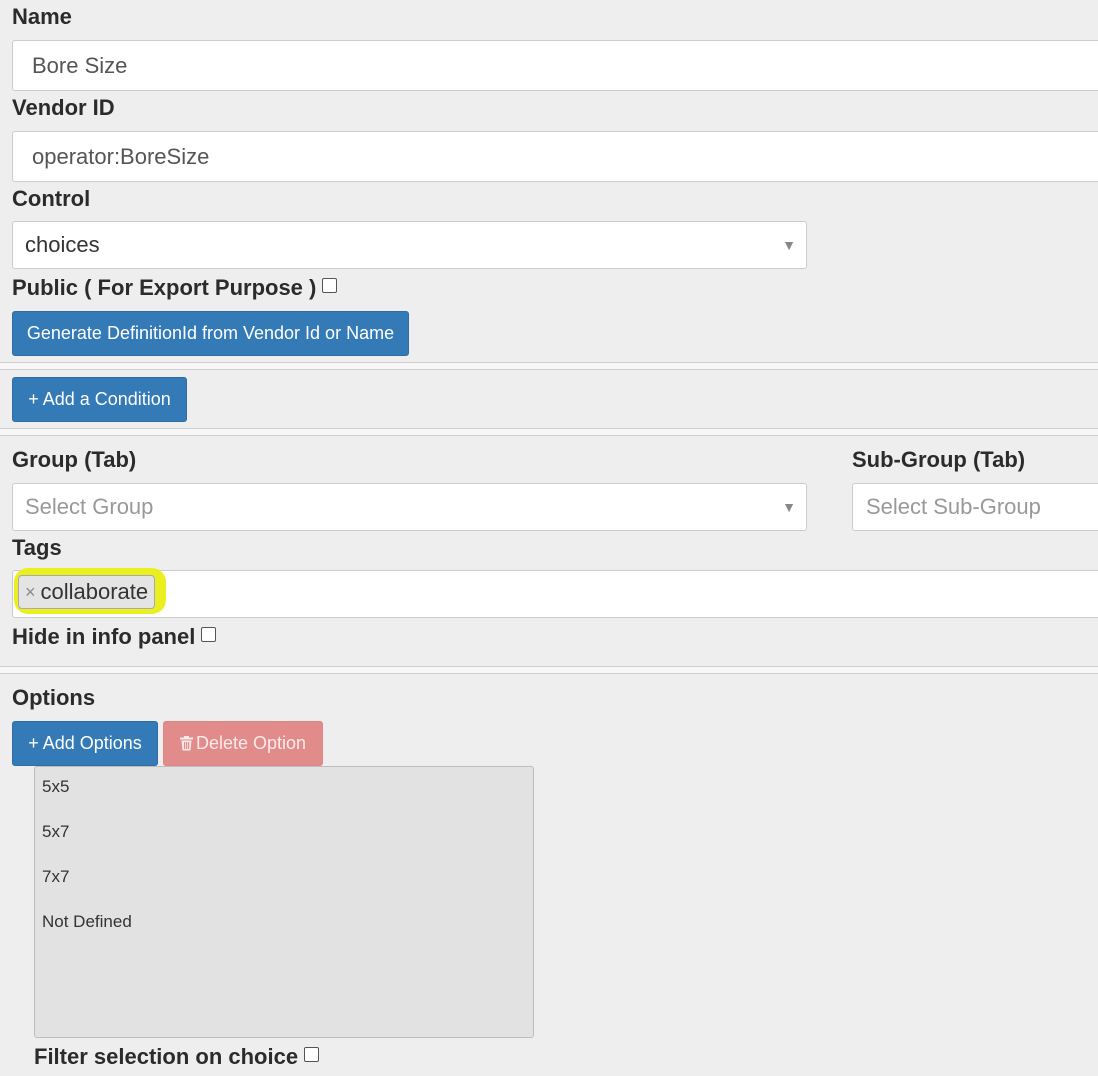 The width and height of the screenshot is (1098, 1076). Describe the element at coordinates (87, 922) in the screenshot. I see `list-item: Not Defined` at that location.